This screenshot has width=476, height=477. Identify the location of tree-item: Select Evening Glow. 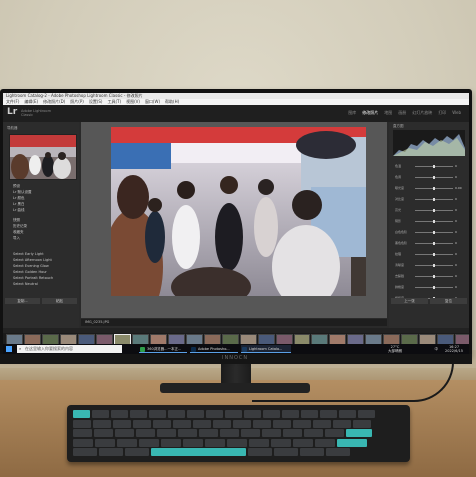
(31, 266).